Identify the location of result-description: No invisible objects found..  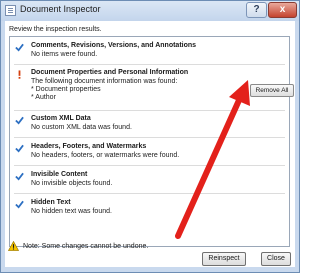
(71, 184).